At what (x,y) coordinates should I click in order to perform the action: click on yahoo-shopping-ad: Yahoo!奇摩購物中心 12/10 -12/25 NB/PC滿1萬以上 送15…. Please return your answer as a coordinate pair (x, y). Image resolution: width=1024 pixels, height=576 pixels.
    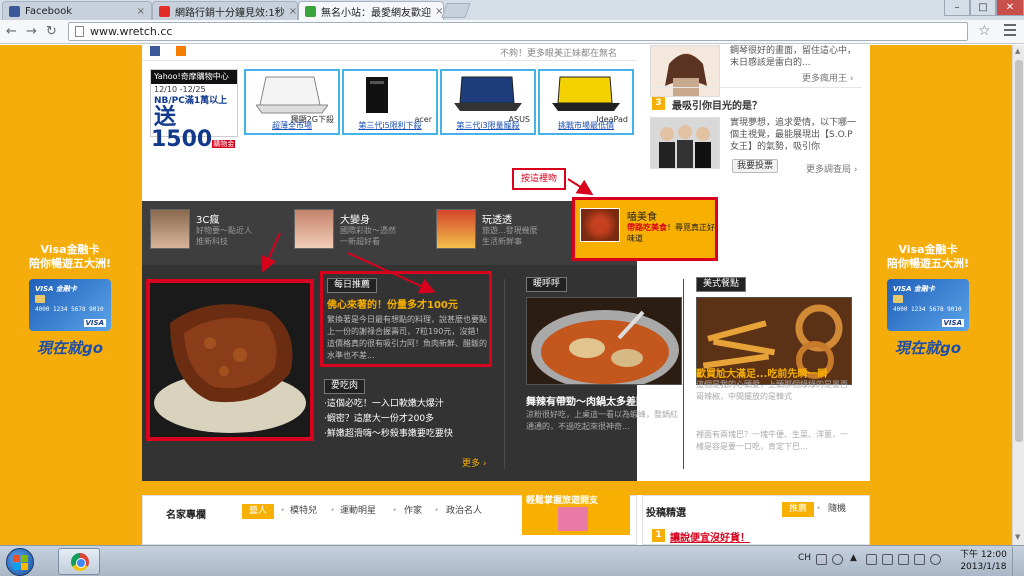
    Looking at the image, I should click on (392, 110).